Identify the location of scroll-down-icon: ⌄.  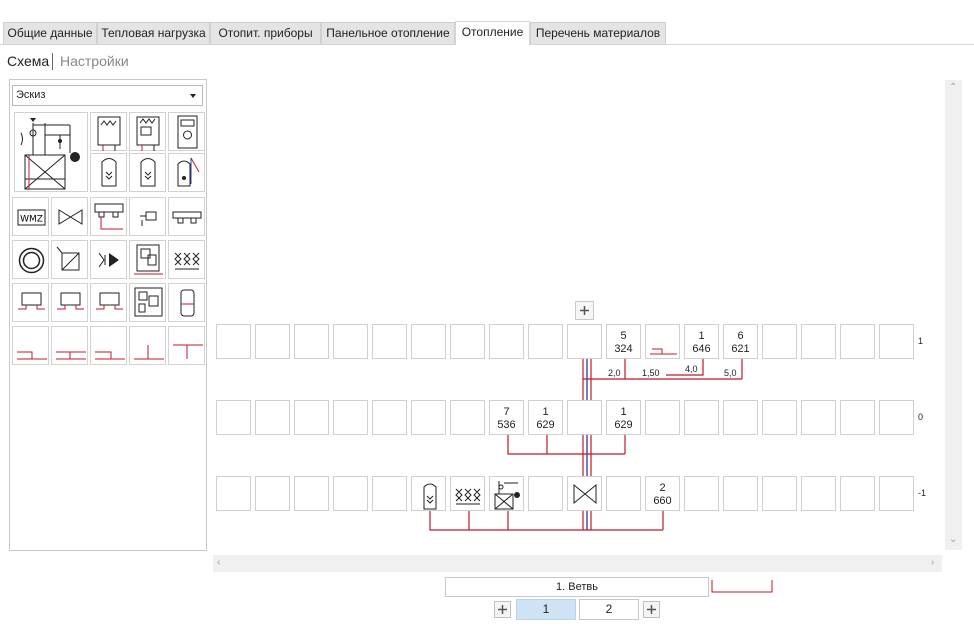
(953, 539).